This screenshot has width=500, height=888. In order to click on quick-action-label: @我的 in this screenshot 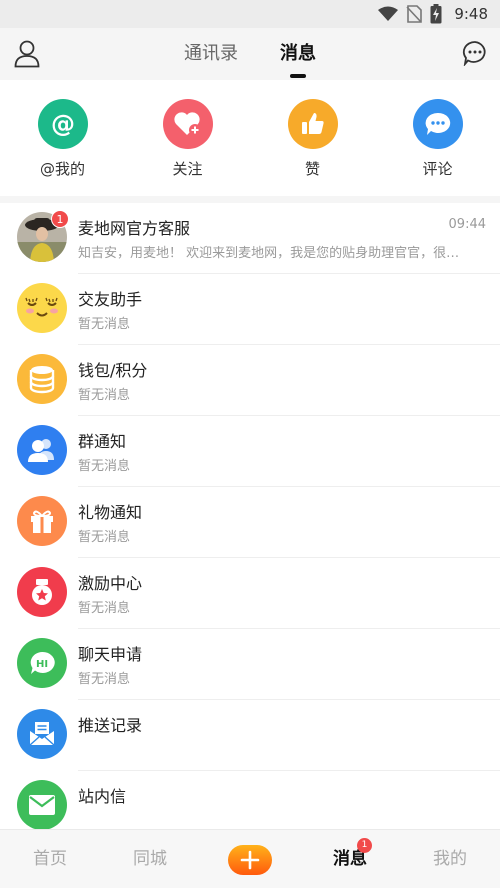, I will do `click(62, 169)`.